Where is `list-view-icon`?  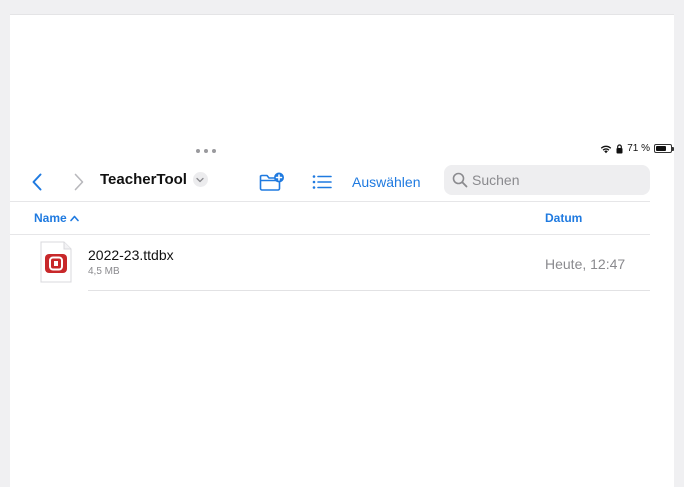 list-view-icon is located at coordinates (322, 182).